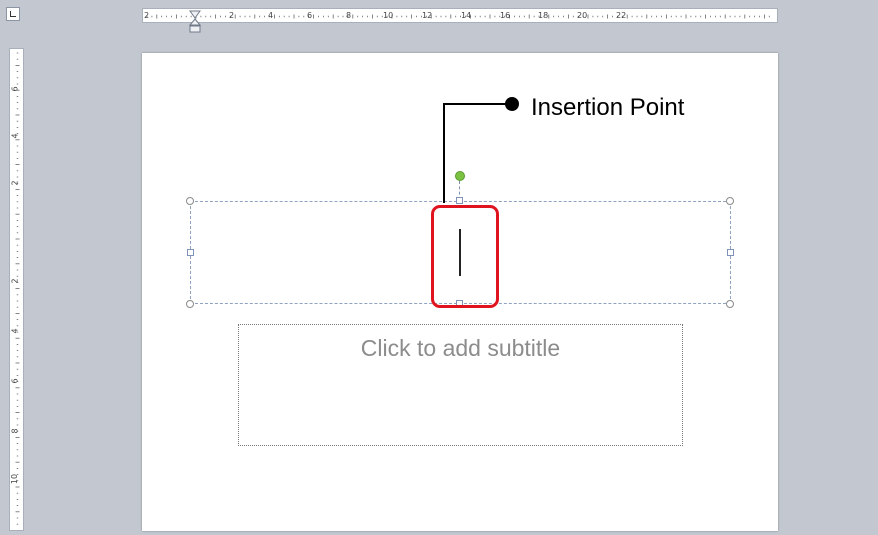 The image size is (878, 535). I want to click on indent-marker, so click(195, 22).